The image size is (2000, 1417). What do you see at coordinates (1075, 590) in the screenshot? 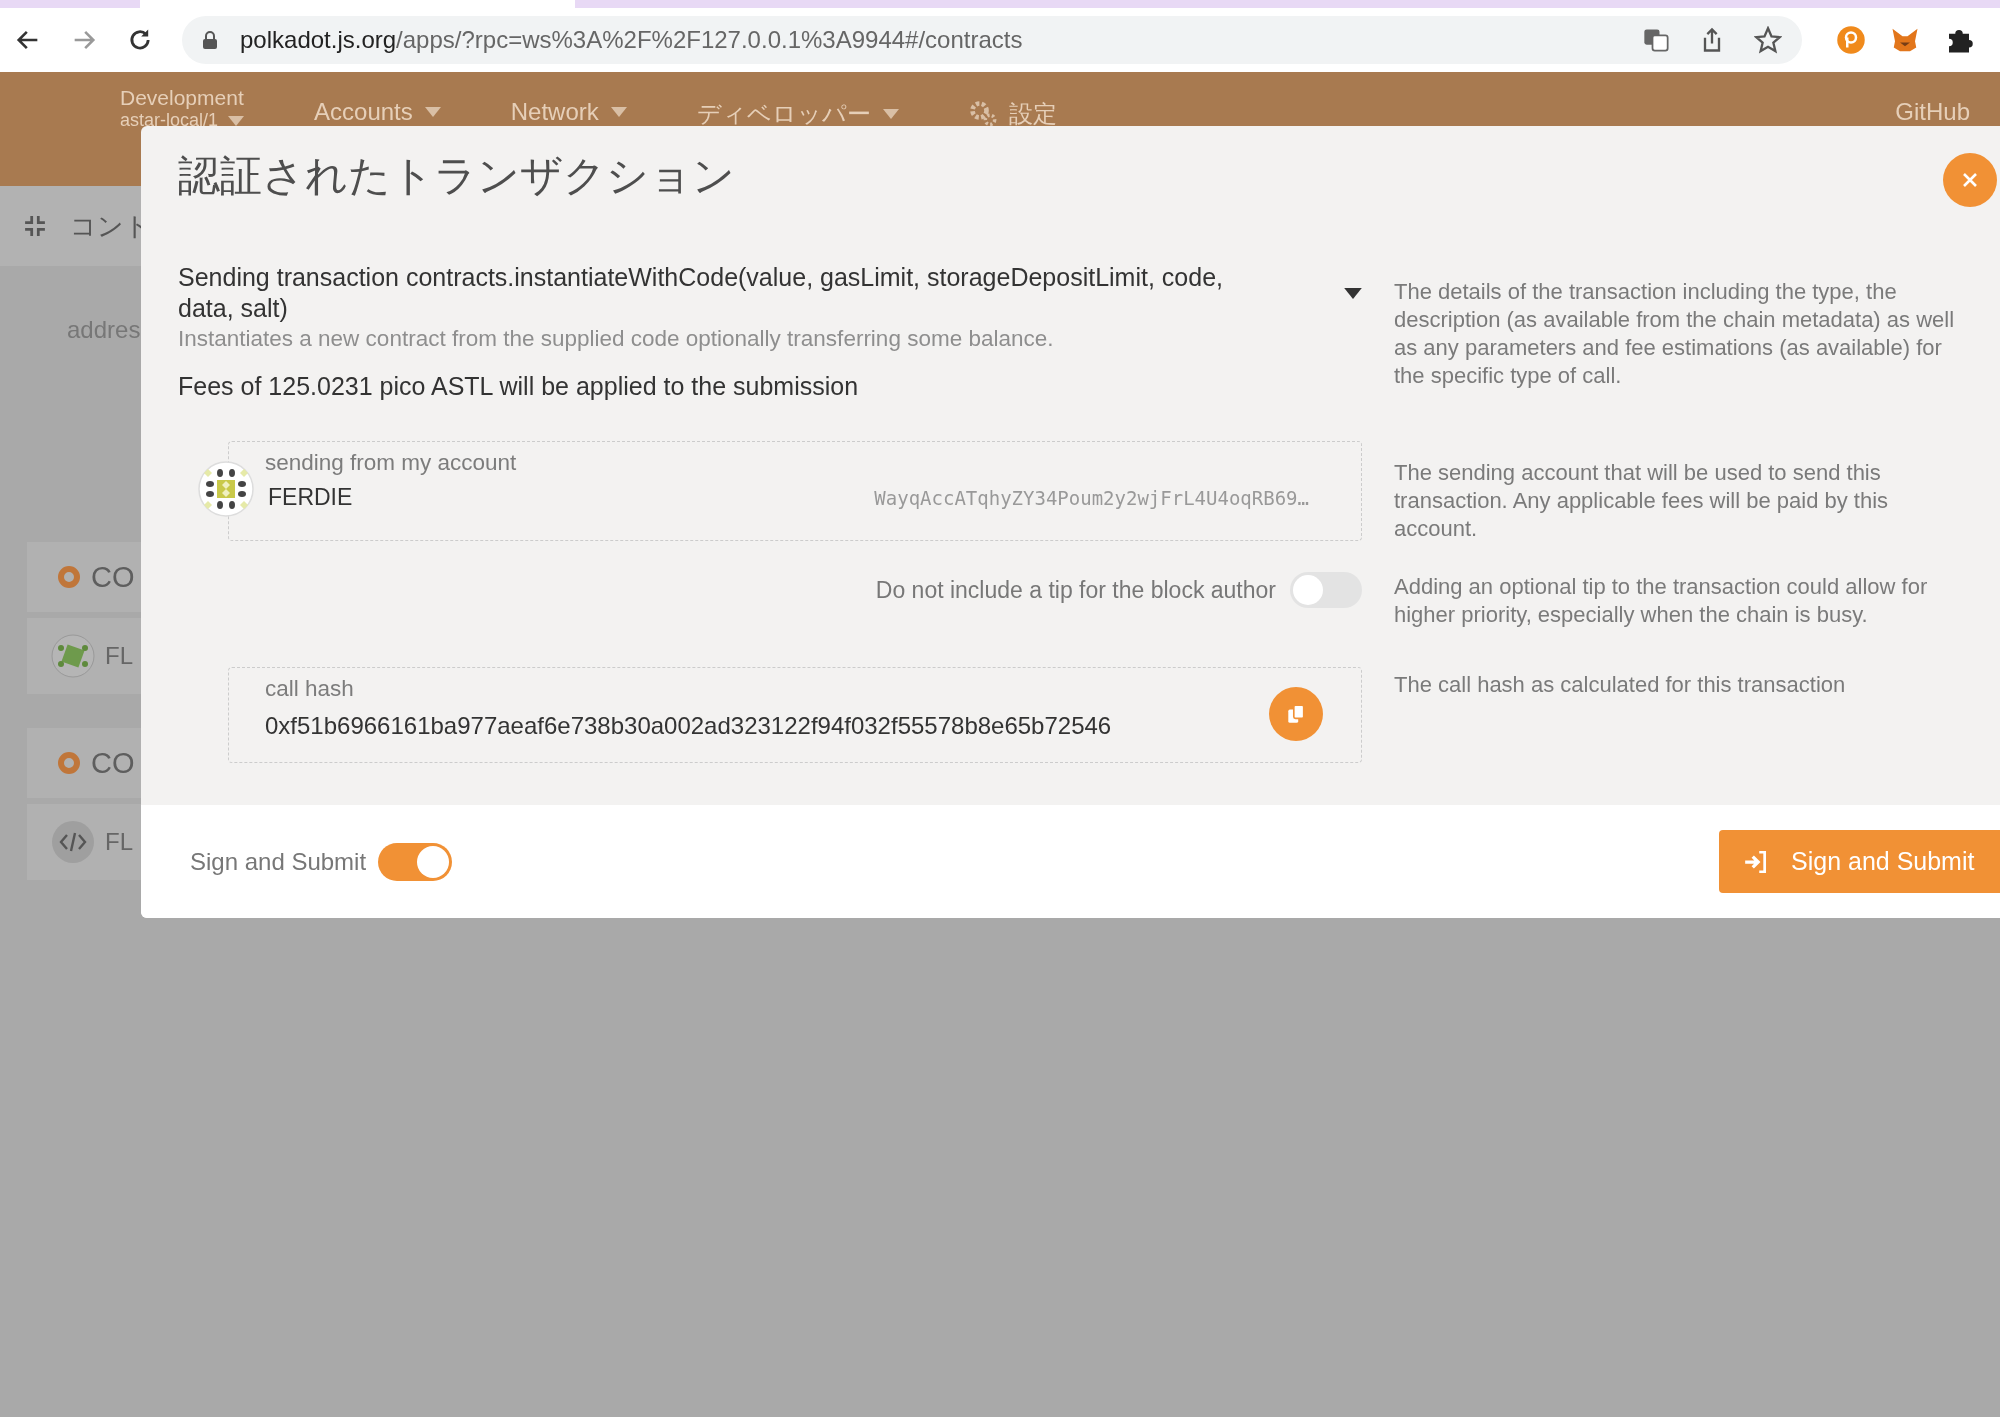
I see `toggle-label: Do not include a tip for the block author` at bounding box center [1075, 590].